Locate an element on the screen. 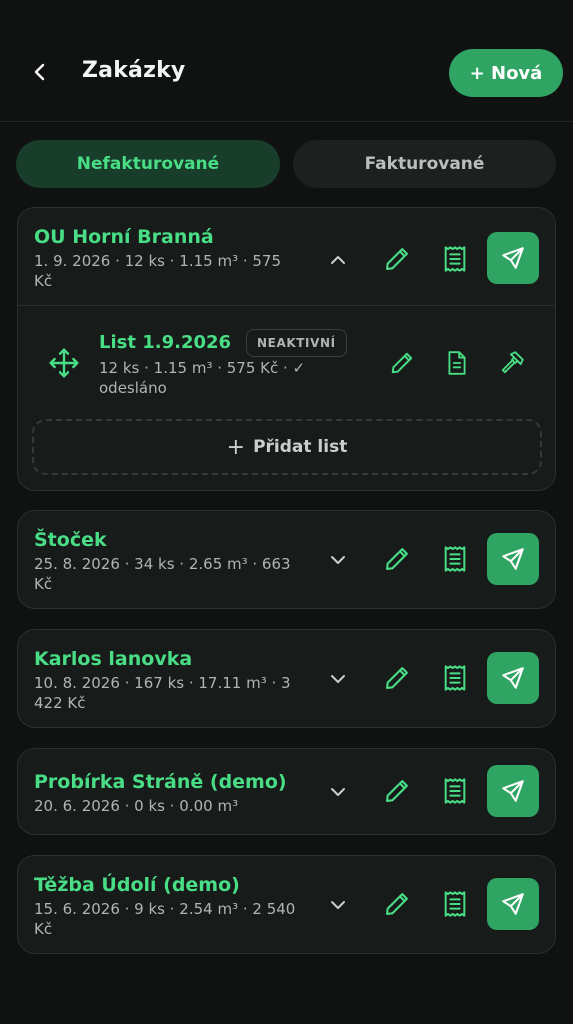 Image resolution: width=573 pixels, height=1024 pixels. divider is located at coordinates (286, 305).